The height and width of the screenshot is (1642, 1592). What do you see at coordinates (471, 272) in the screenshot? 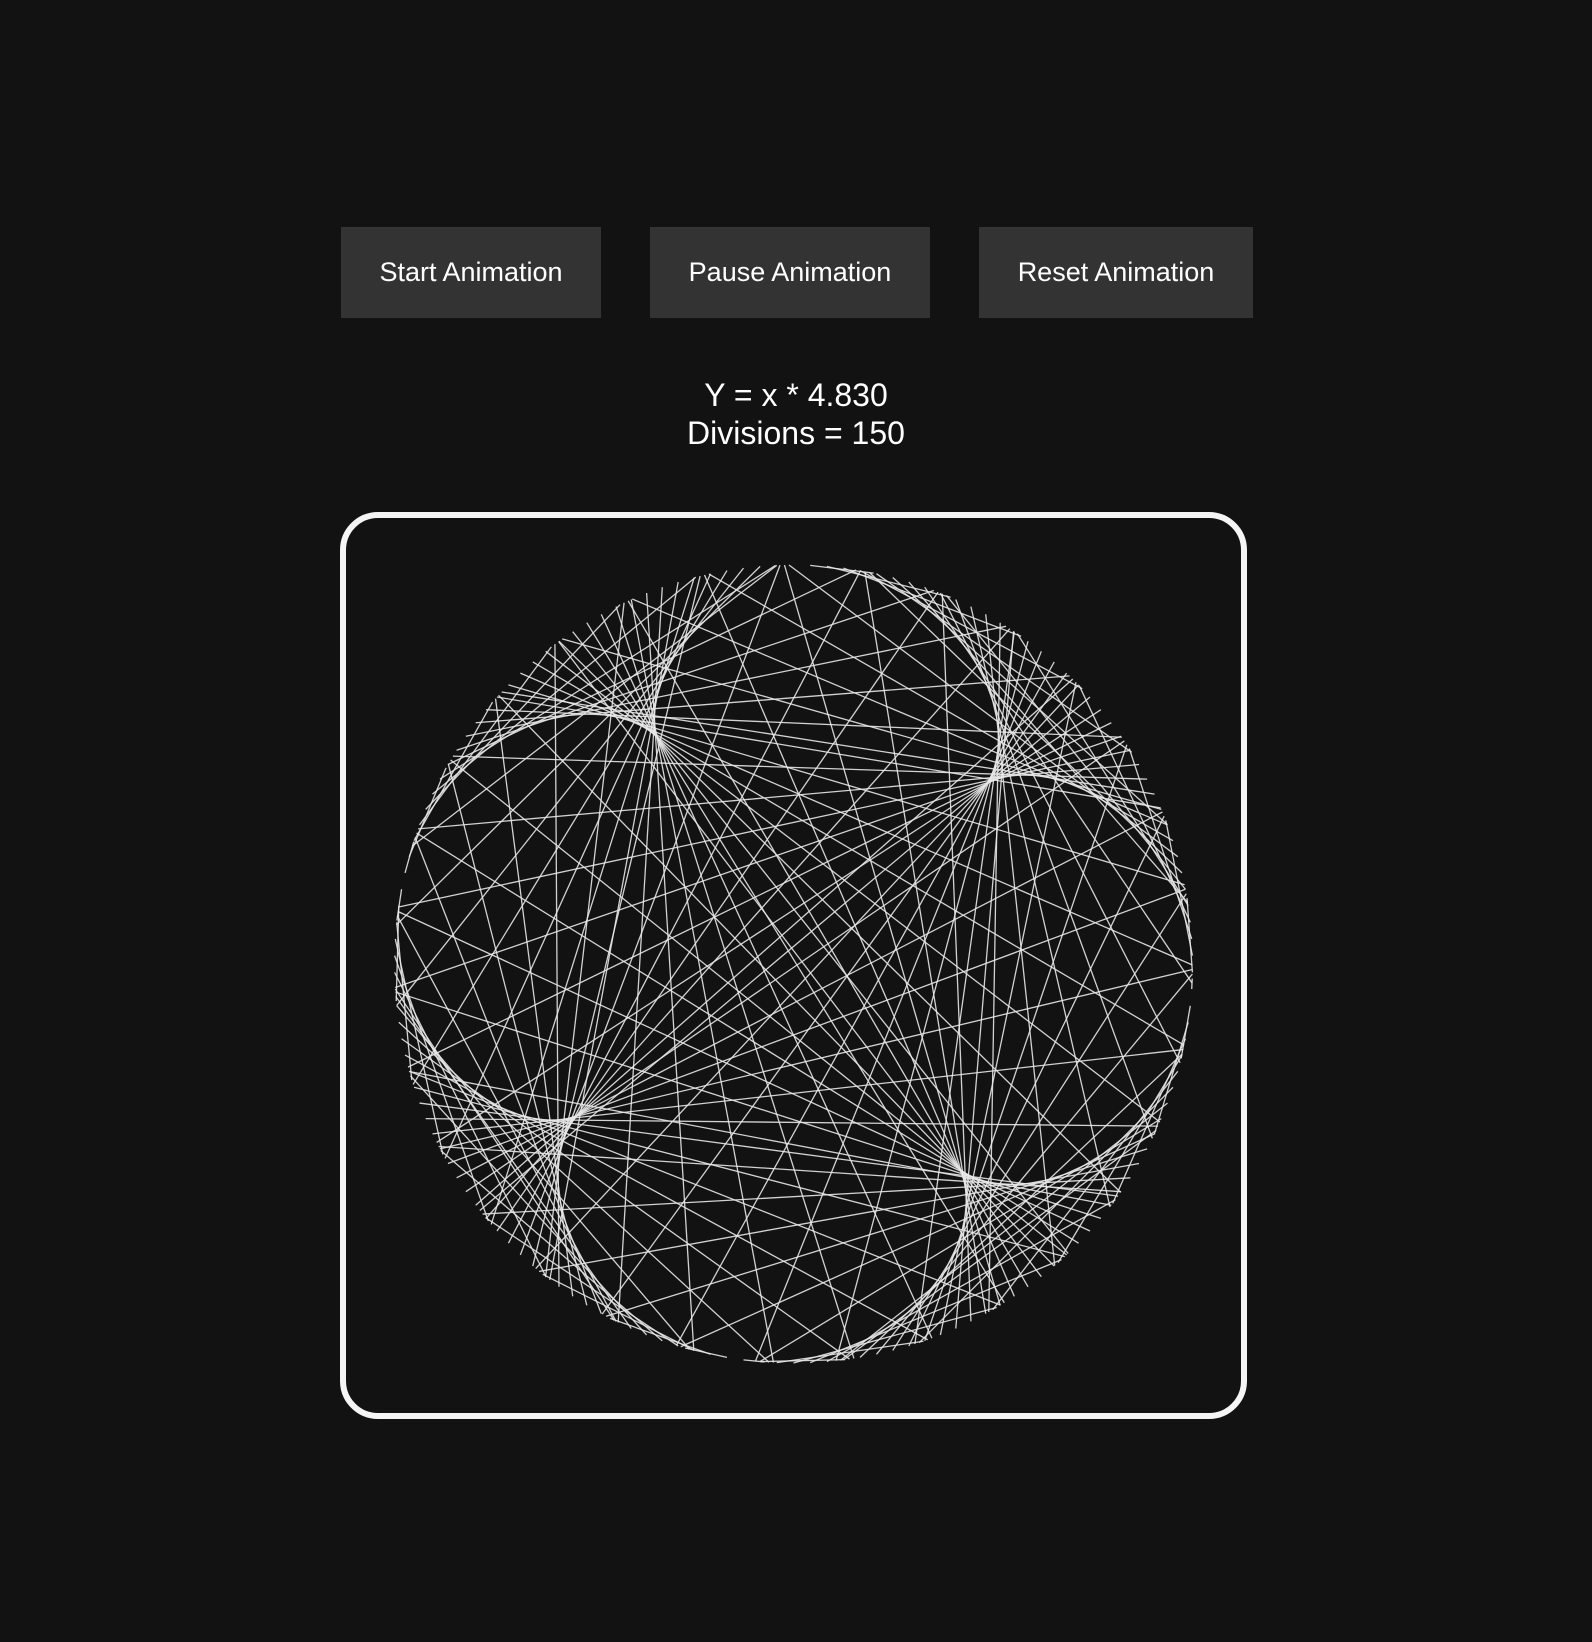
I see `start-animation-button: Start Animation` at bounding box center [471, 272].